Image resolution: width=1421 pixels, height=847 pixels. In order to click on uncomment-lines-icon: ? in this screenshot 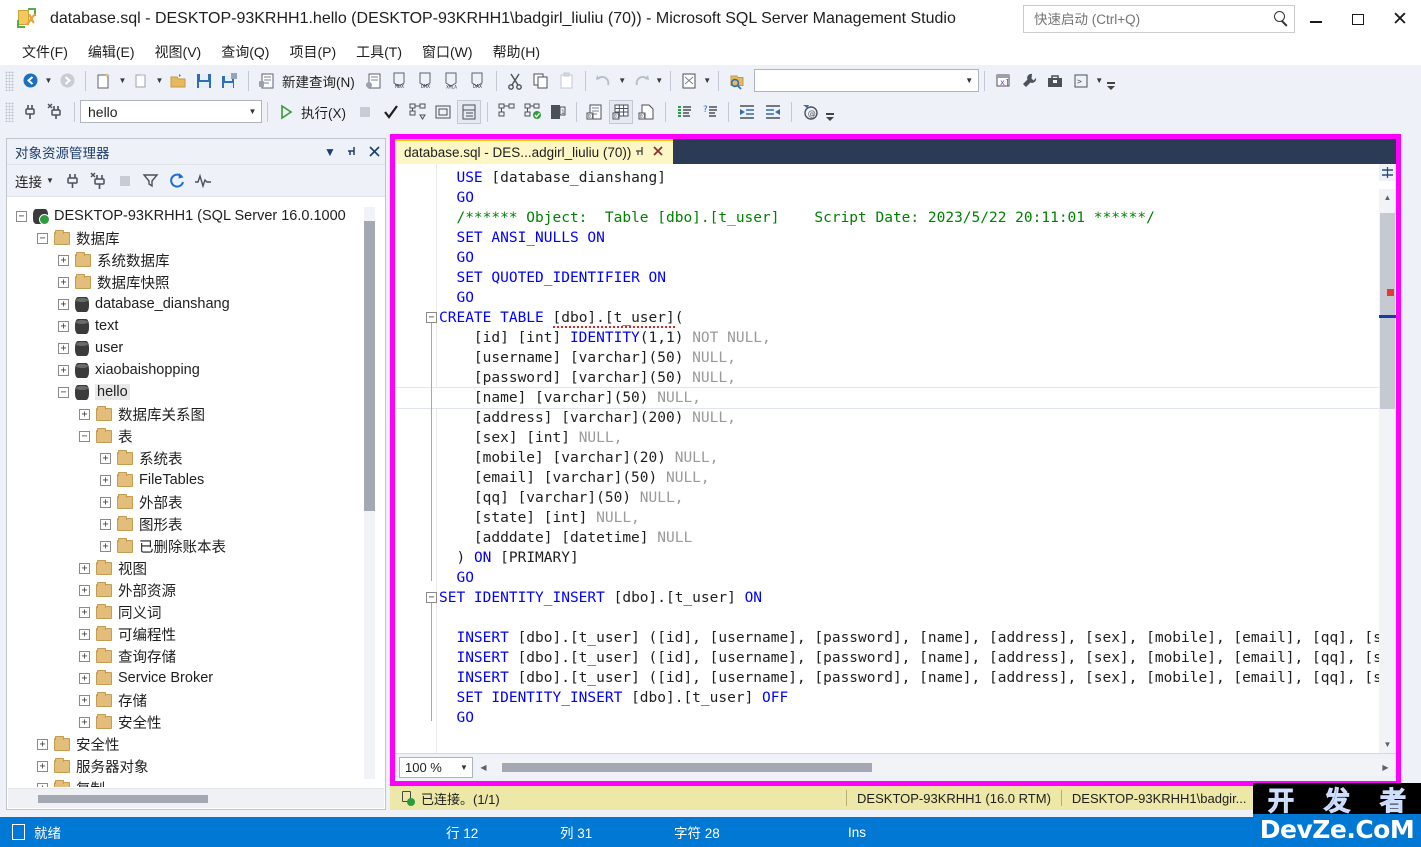, I will do `click(710, 112)`.